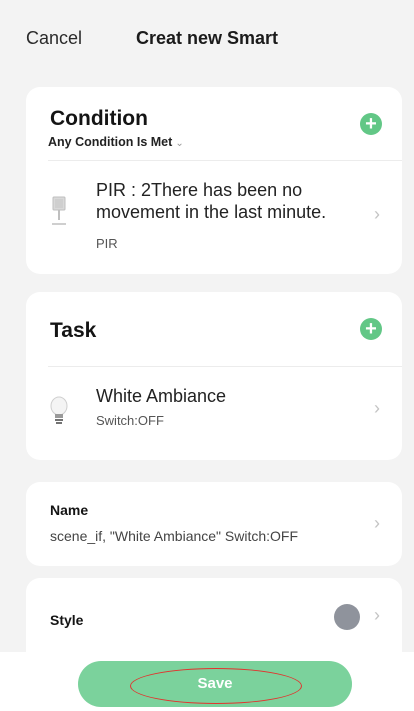 The width and height of the screenshot is (414, 711). Describe the element at coordinates (214, 413) in the screenshot. I see `task-list-item: White Ambiance Switch:OFF ›` at that location.